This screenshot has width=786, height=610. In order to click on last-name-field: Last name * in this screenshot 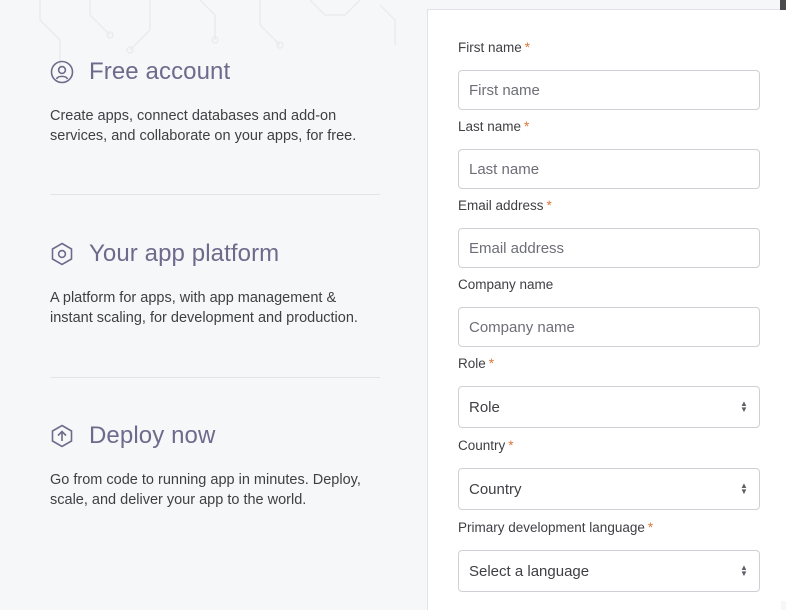, I will do `click(609, 154)`.